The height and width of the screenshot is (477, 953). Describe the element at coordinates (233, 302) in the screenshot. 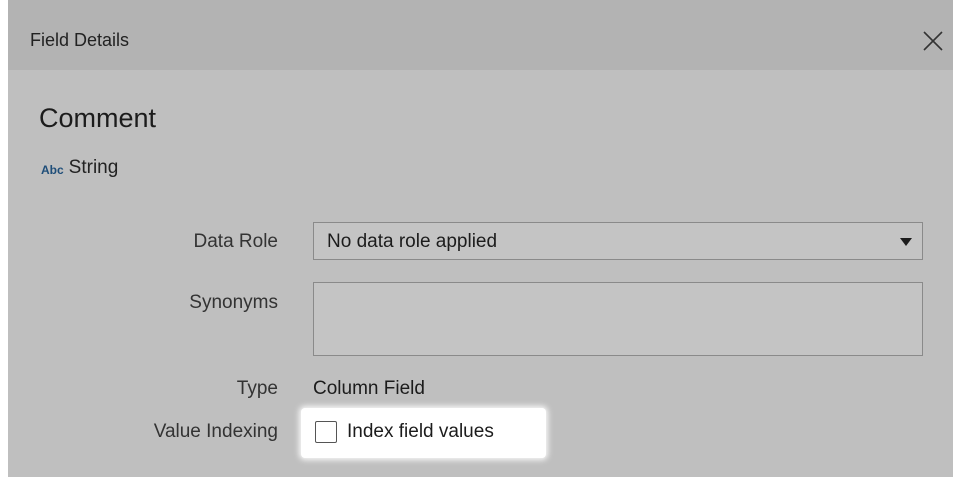

I see `synonyms-label: Synonyms` at that location.